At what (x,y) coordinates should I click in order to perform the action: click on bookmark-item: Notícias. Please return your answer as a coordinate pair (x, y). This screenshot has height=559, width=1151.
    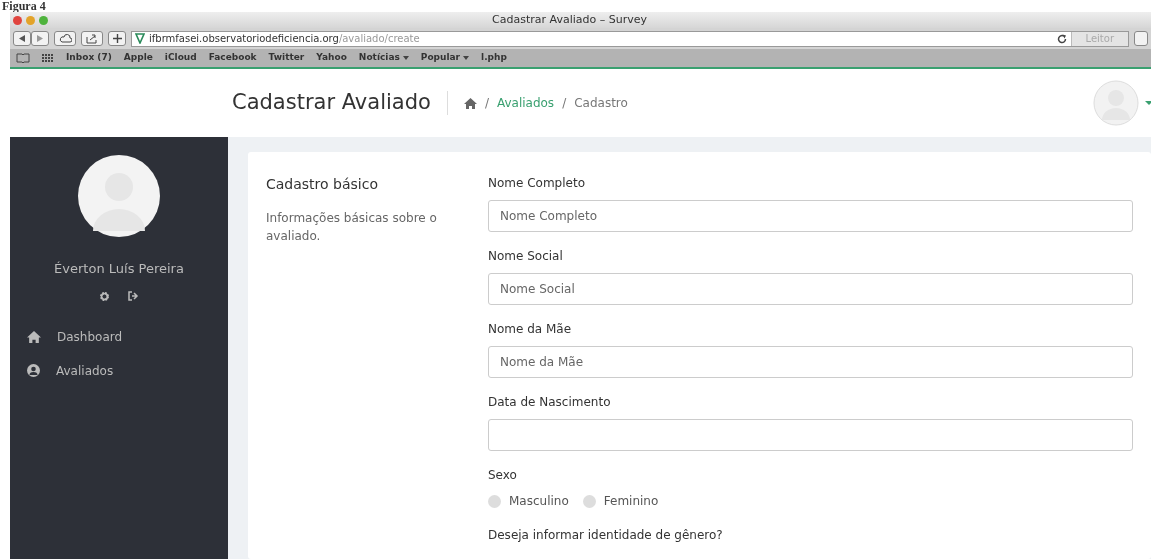
    Looking at the image, I should click on (383, 58).